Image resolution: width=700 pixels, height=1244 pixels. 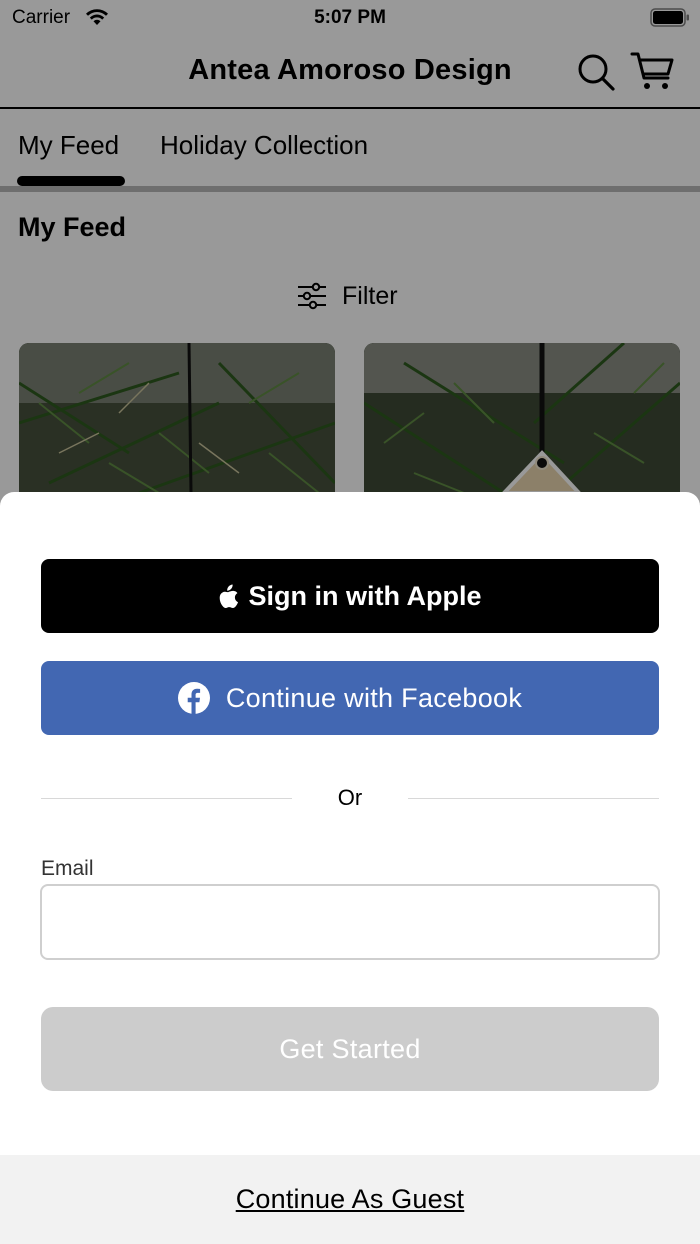 I want to click on continue-as-guest-link: Continue As Guest, so click(x=350, y=1199).